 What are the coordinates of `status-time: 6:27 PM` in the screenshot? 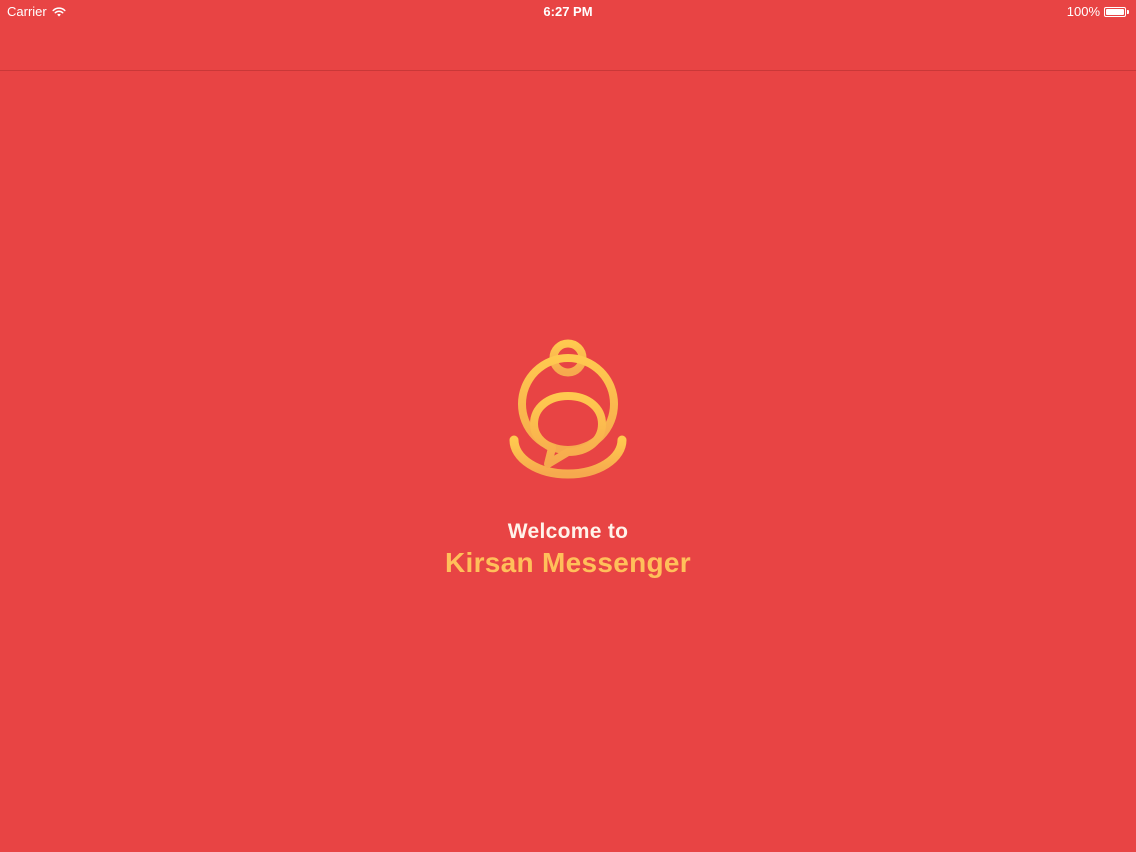 It's located at (568, 11).